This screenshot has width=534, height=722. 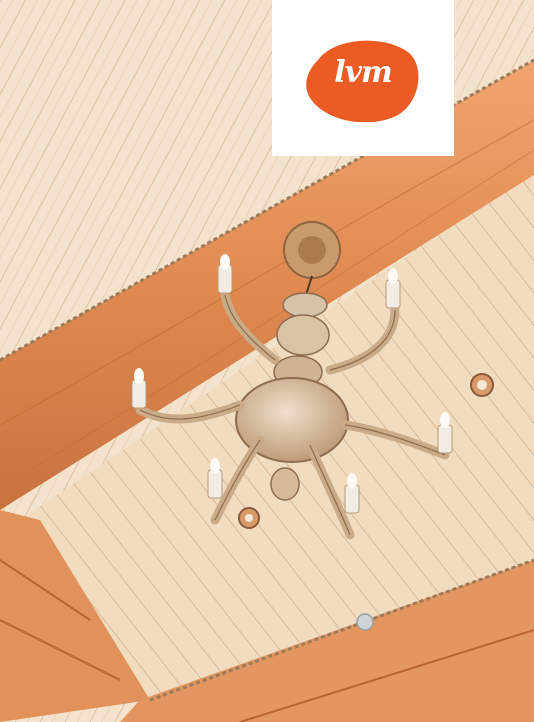 I want to click on ceiling-spotlight, so click(x=365, y=622).